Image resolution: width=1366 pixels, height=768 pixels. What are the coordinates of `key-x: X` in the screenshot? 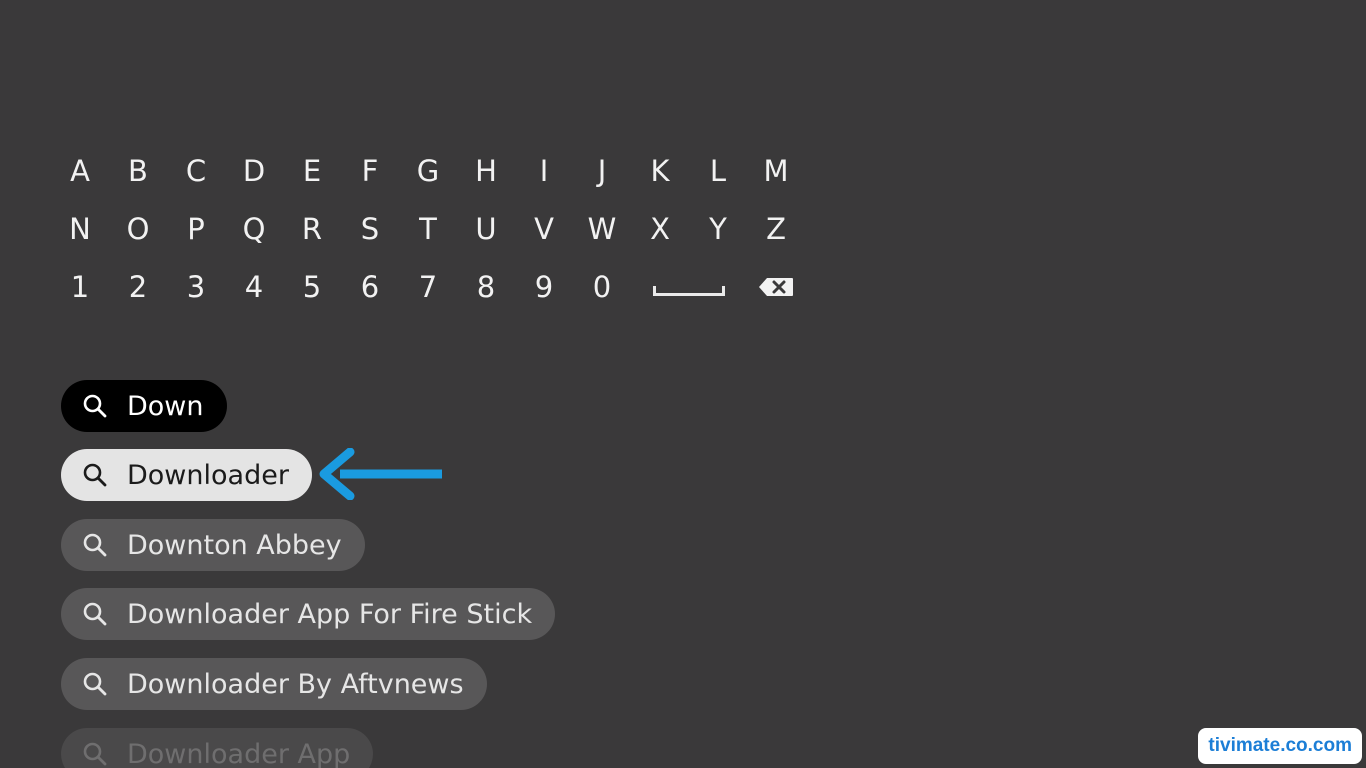 It's located at (660, 229).